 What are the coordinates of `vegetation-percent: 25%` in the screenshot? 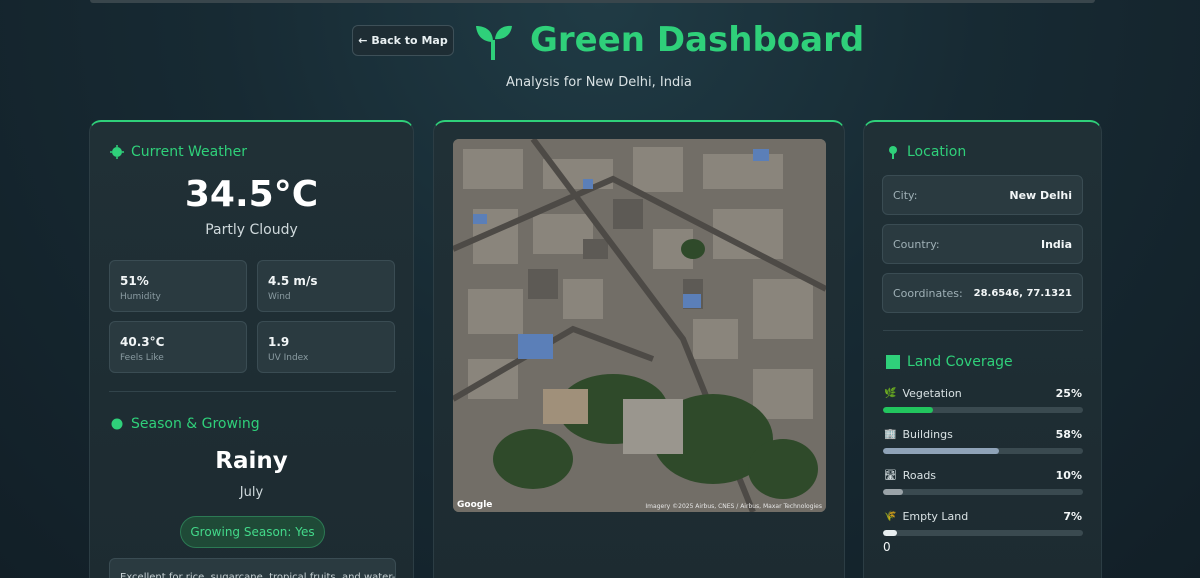 It's located at (1068, 393).